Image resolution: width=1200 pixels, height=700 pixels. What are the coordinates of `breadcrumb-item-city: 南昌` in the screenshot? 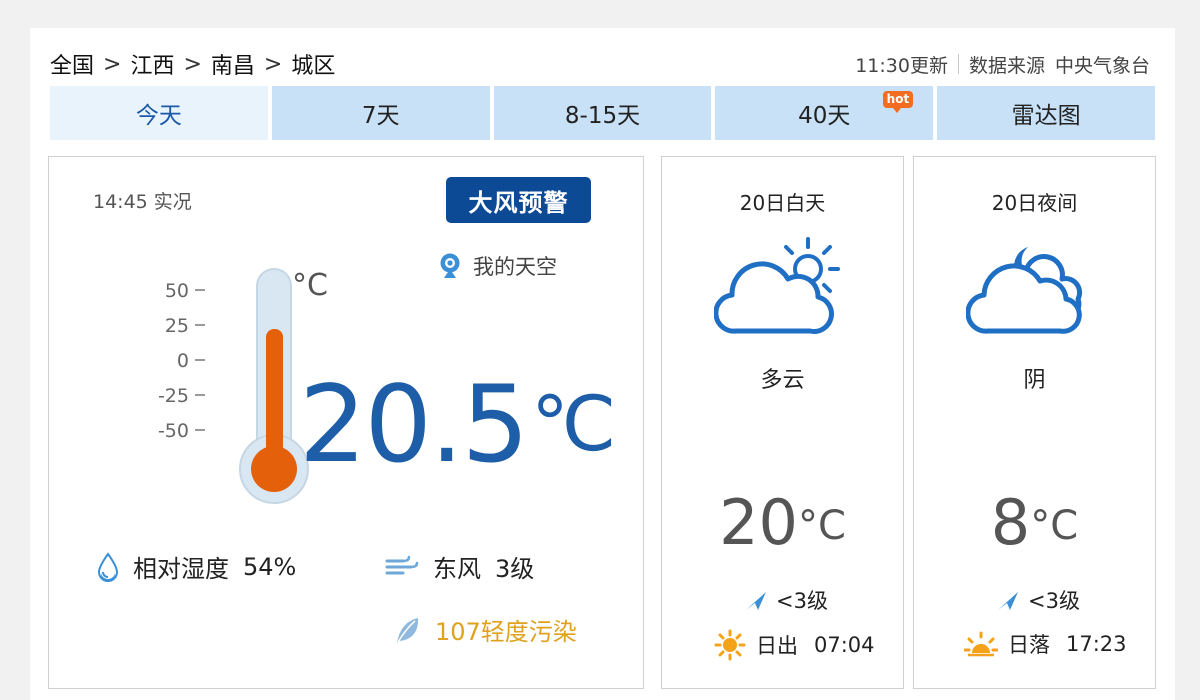 It's located at (233, 64).